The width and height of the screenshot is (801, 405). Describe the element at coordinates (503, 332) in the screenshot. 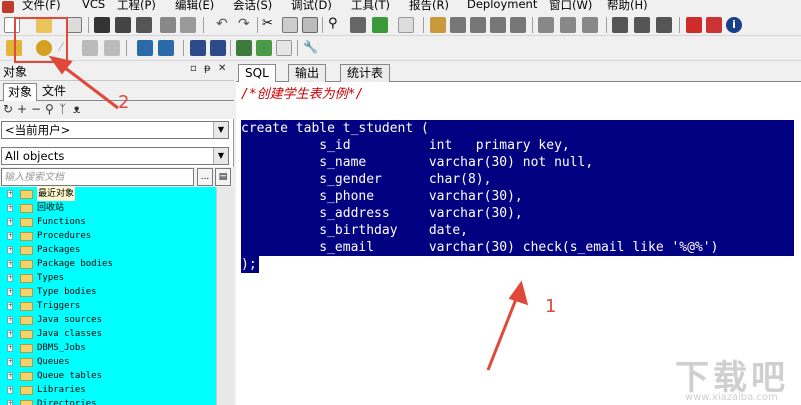

I see `arrow-1-line` at that location.